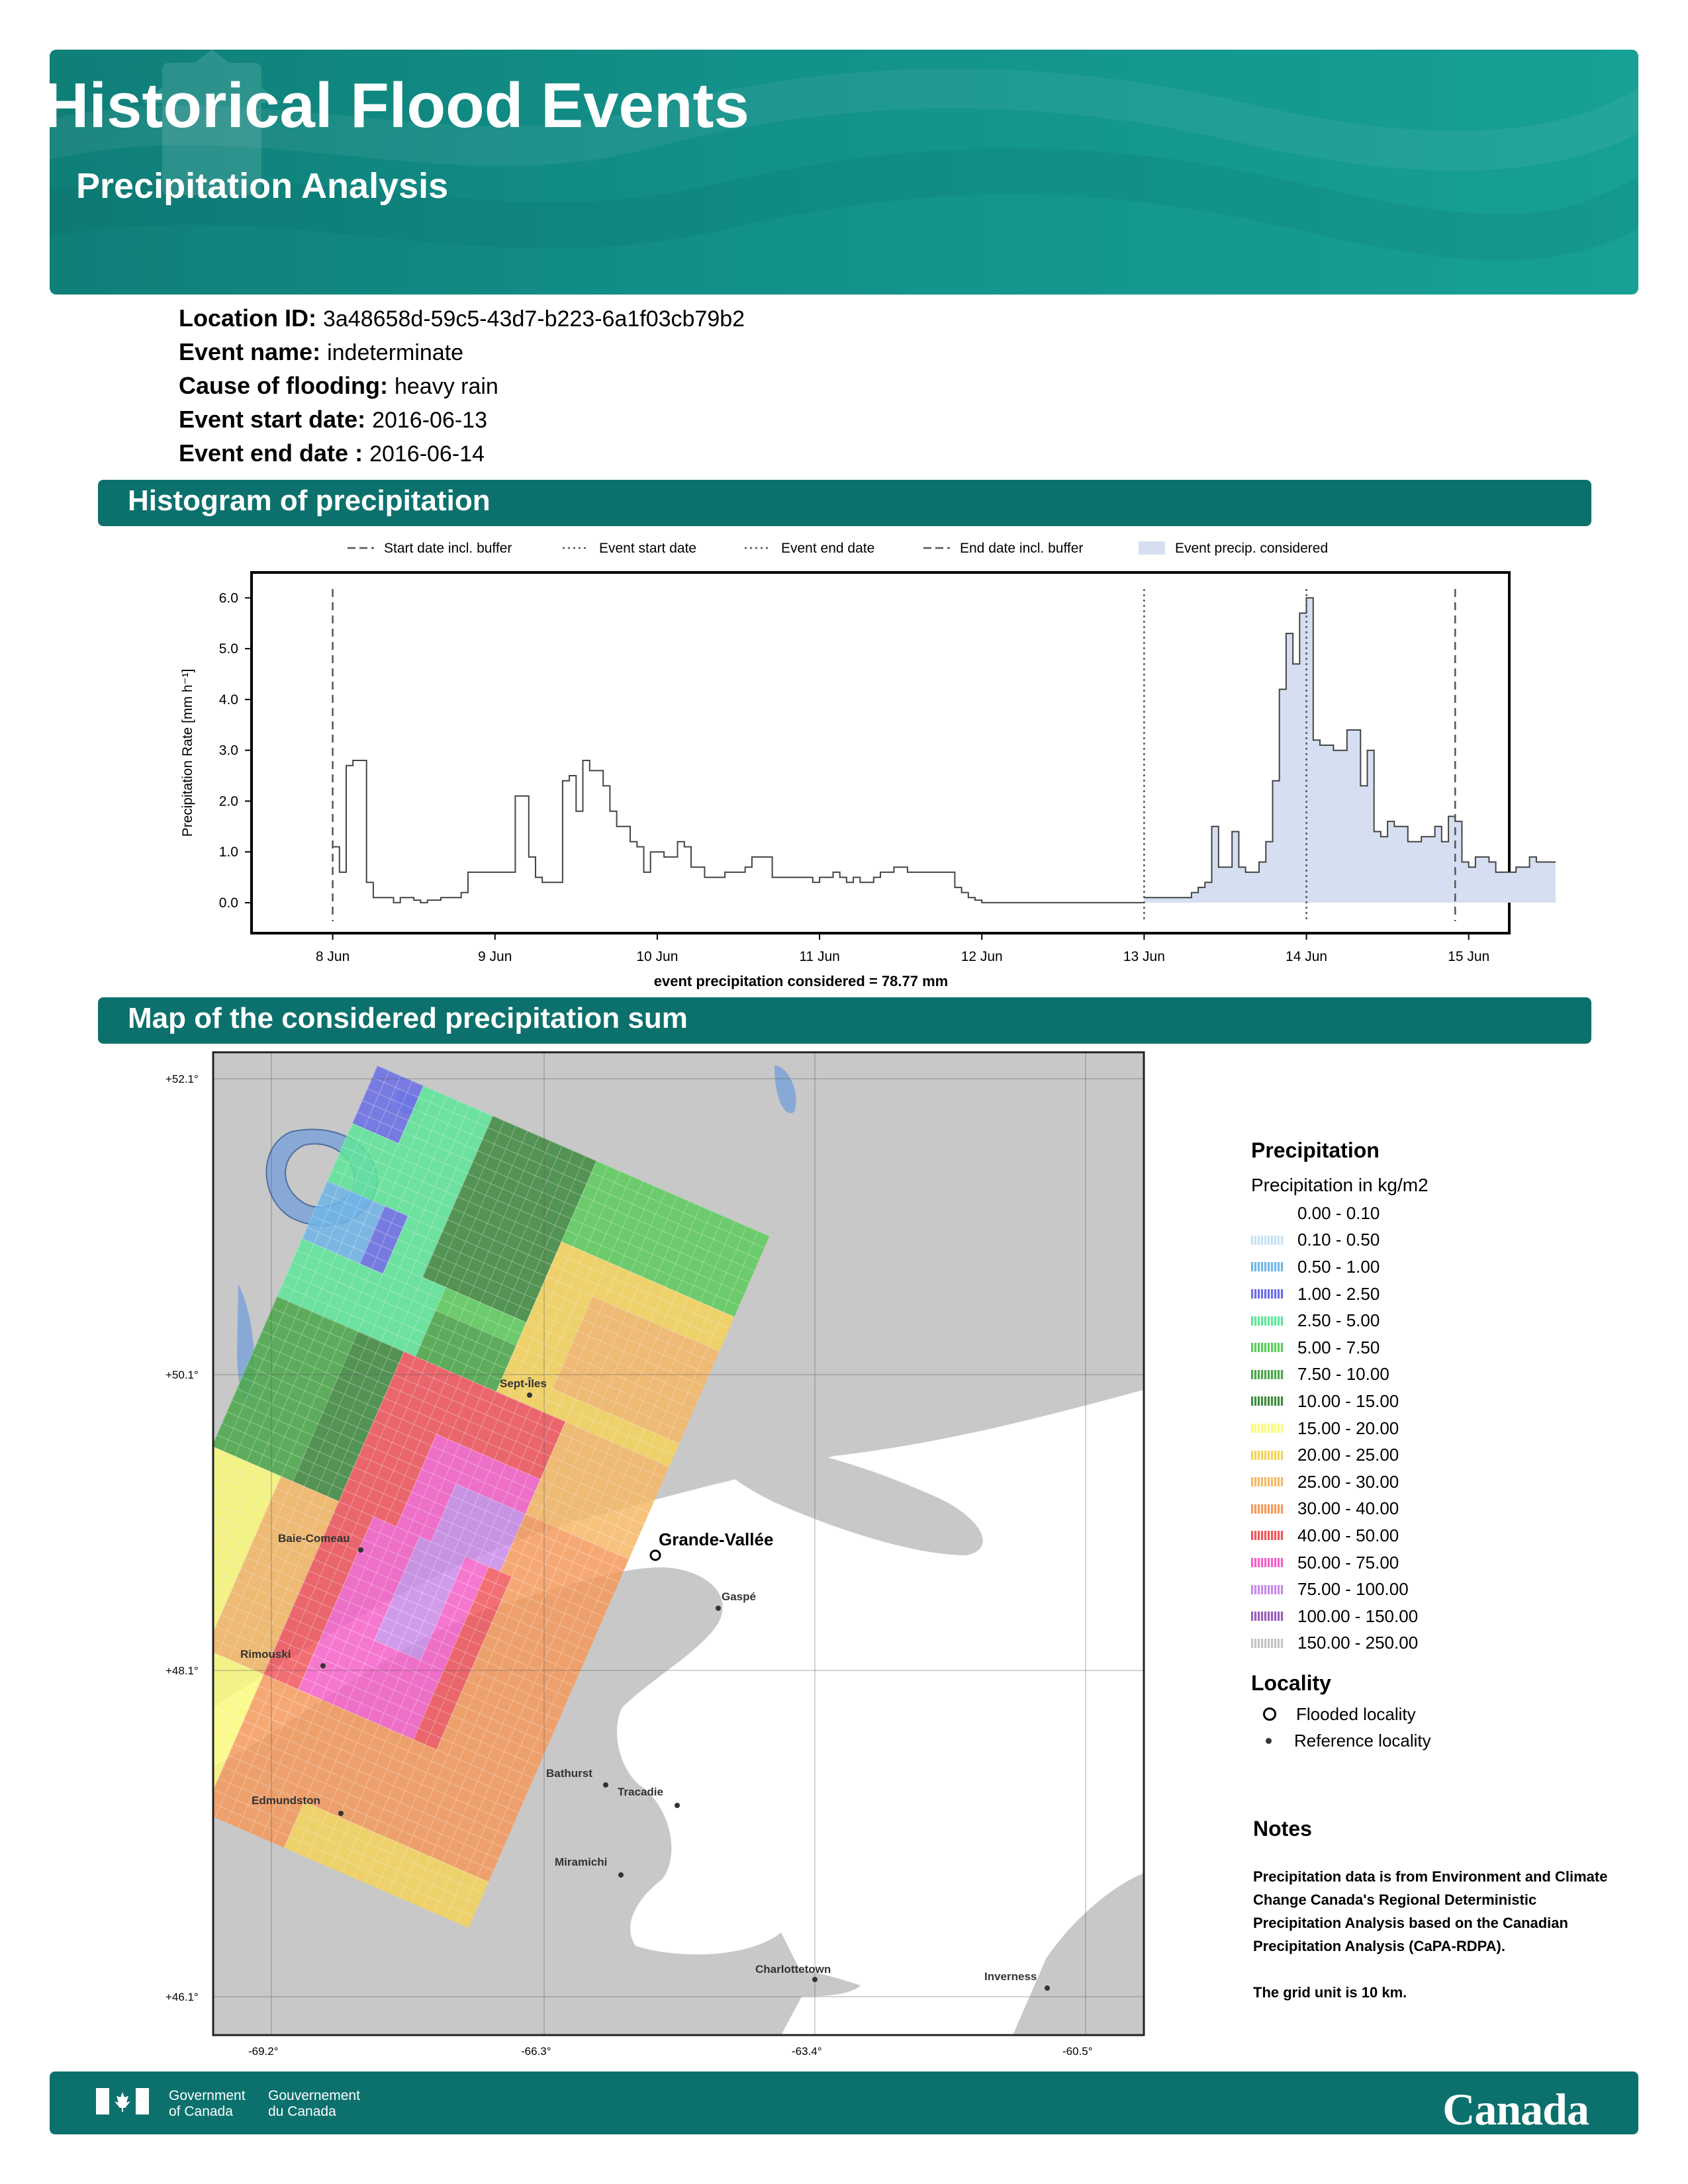 Image resolution: width=1688 pixels, height=2184 pixels. Describe the element at coordinates (1348, 1400) in the screenshot. I see `legend-class-label: 10.00 - 15.00` at that location.